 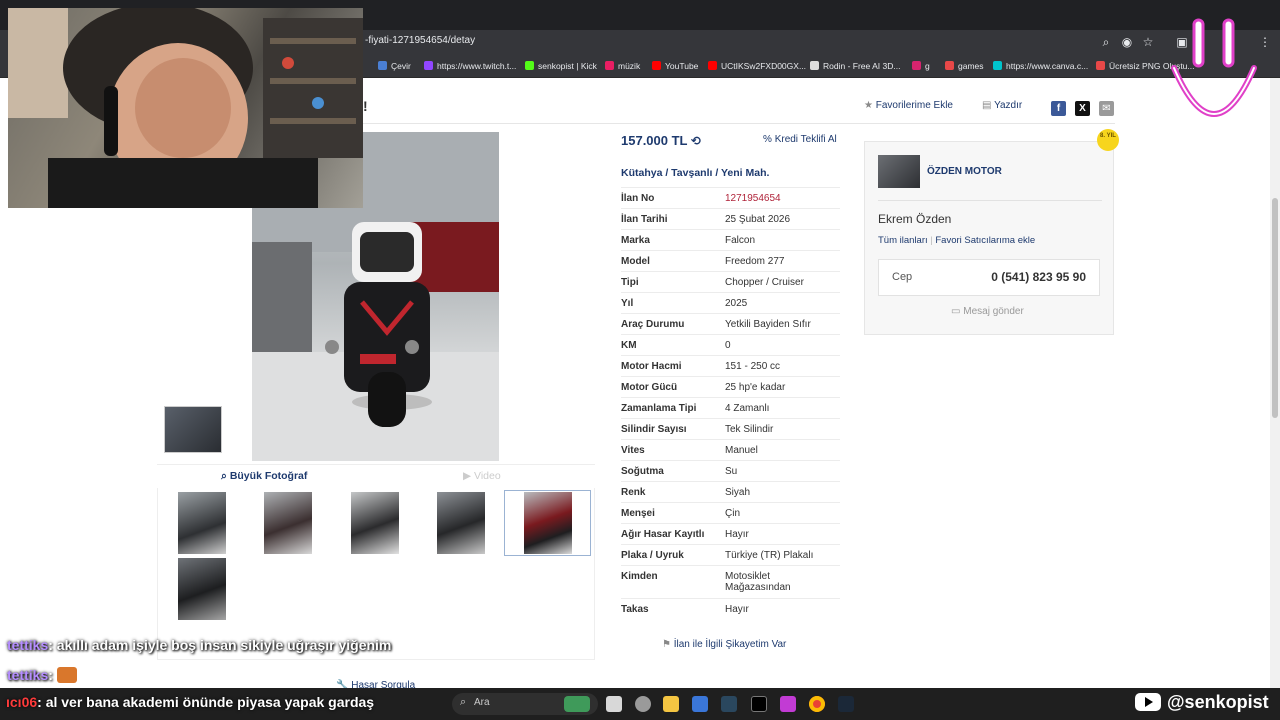 I want to click on taskbar-search: ⌕ Ara, so click(x=525, y=704).